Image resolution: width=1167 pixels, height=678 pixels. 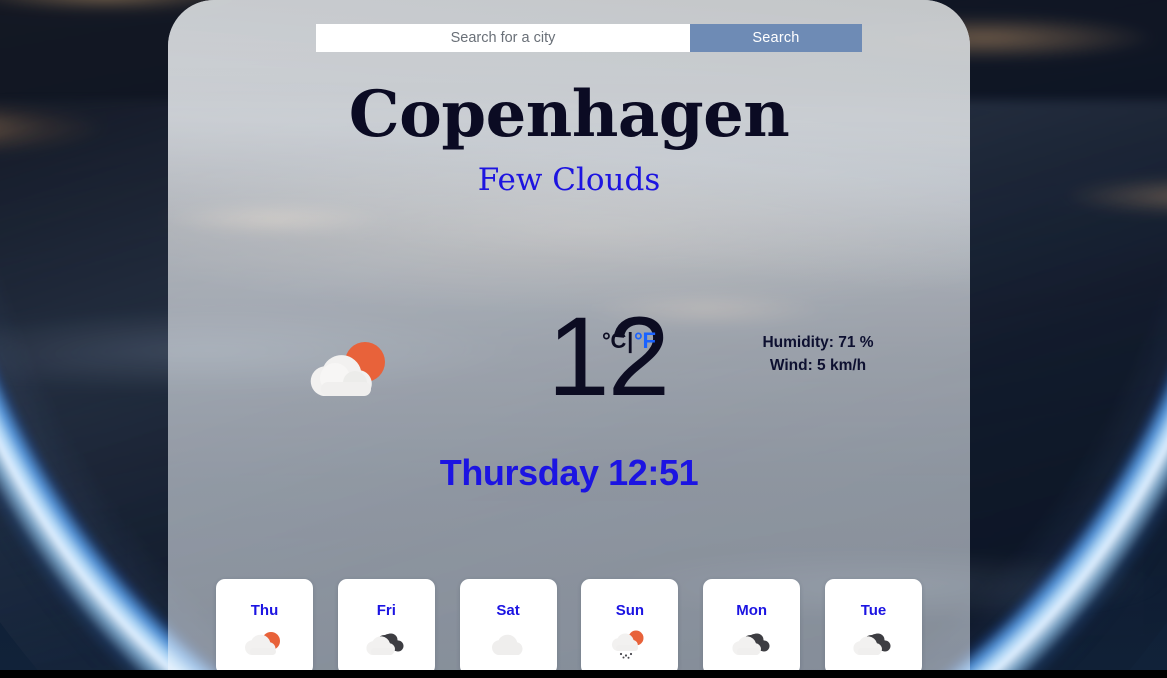 What do you see at coordinates (264, 624) in the screenshot?
I see `forecast-card-thu: Thu` at bounding box center [264, 624].